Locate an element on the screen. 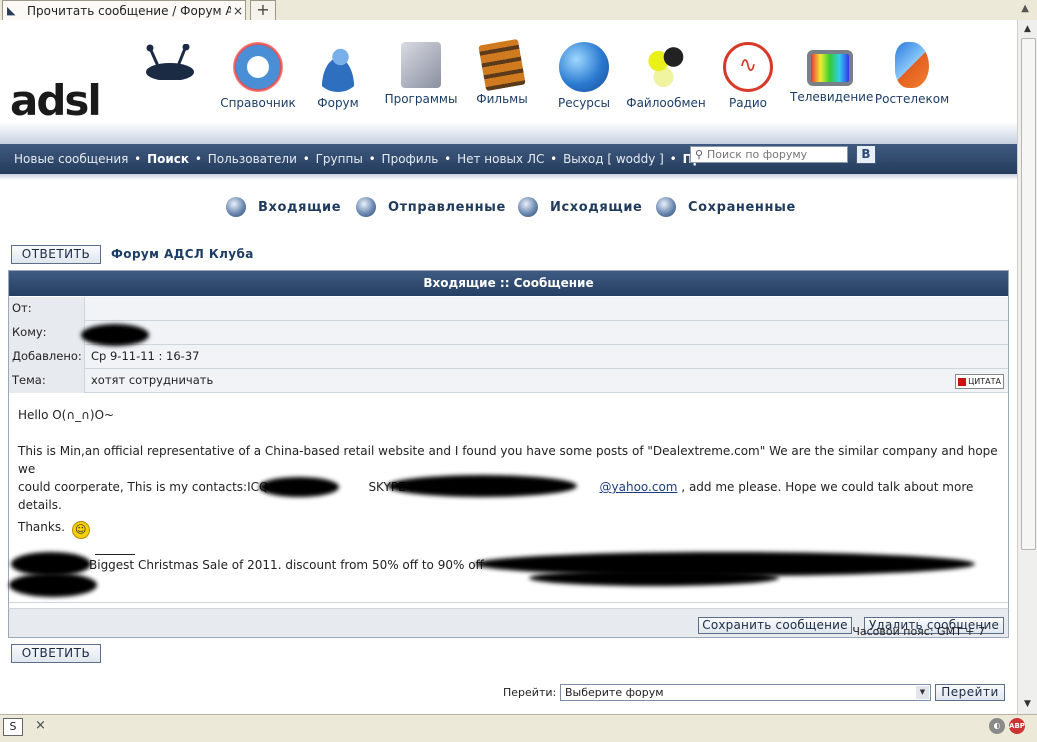 This screenshot has width=1037, height=742. jump-label: Перейти: is located at coordinates (530, 692).